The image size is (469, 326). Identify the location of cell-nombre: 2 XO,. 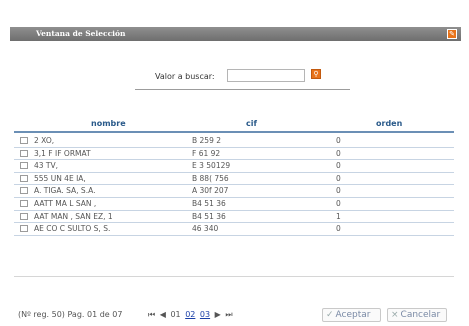
(44, 140).